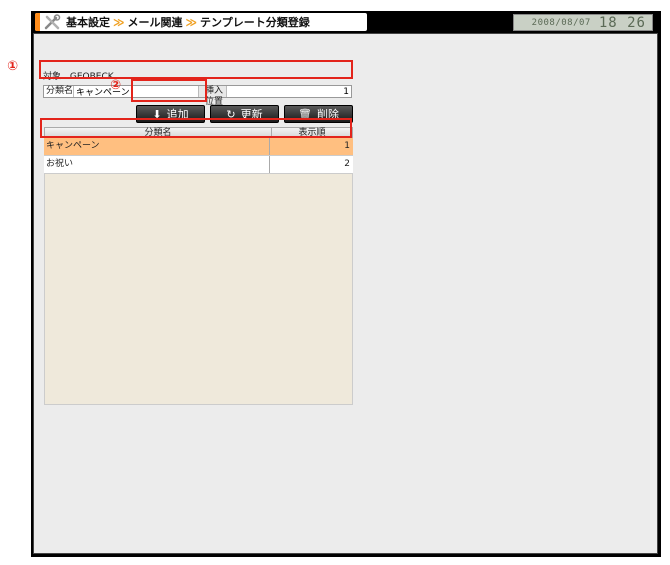 This screenshot has height=565, width=670. Describe the element at coordinates (116, 85) in the screenshot. I see `annotation-marker-2: ②` at that location.